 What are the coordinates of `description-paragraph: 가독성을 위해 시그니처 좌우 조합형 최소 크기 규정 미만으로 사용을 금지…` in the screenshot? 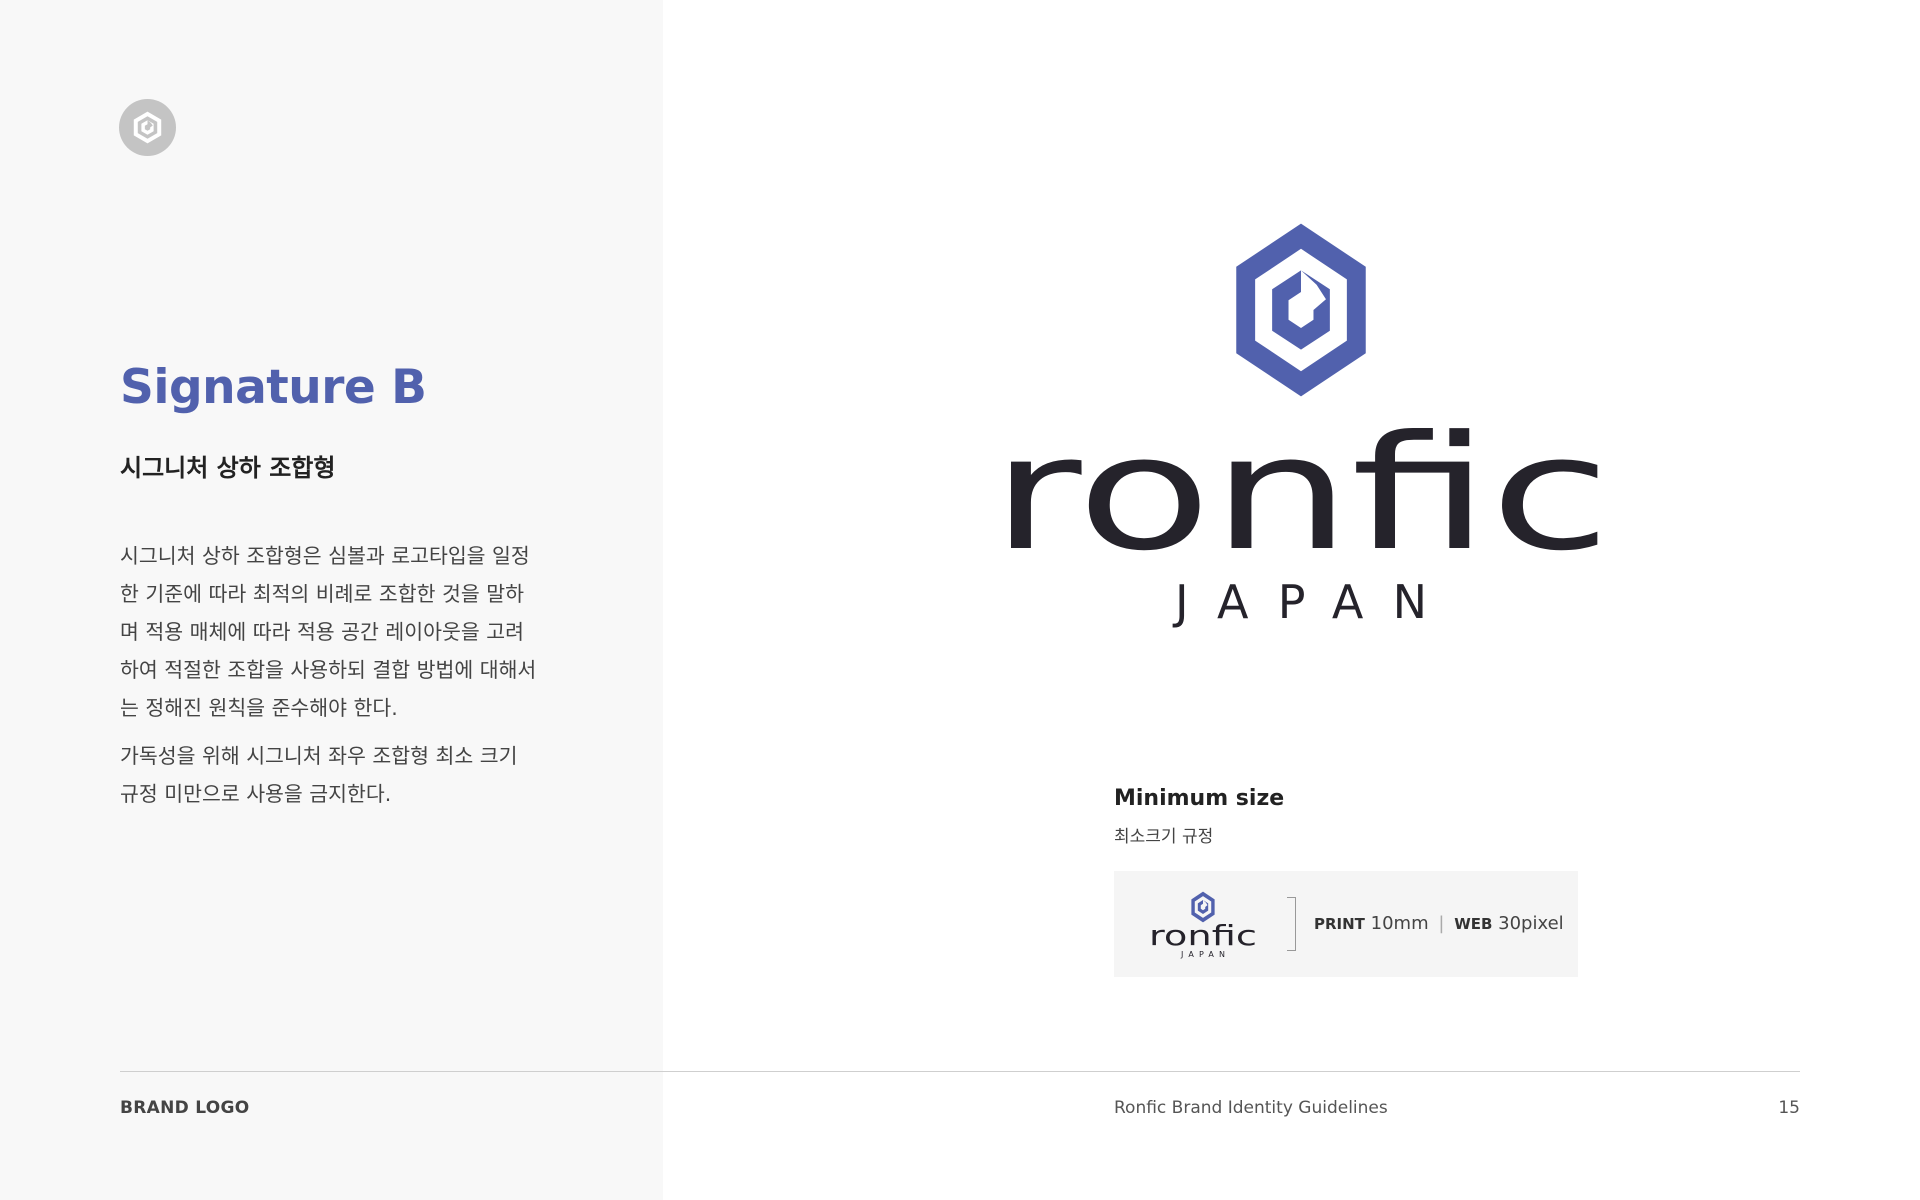 It's located at (319, 775).